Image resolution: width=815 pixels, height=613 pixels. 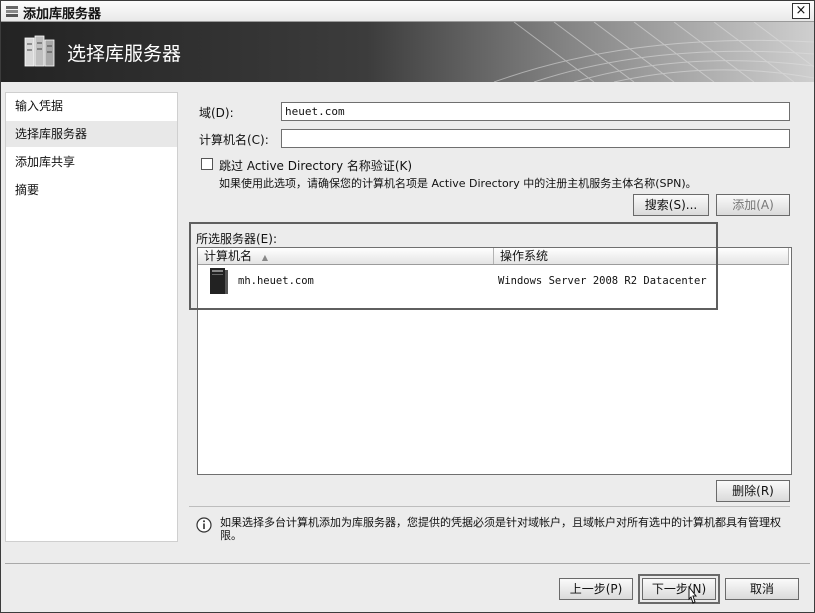 What do you see at coordinates (679, 589) in the screenshot?
I see `next-button: 下一步(N)` at bounding box center [679, 589].